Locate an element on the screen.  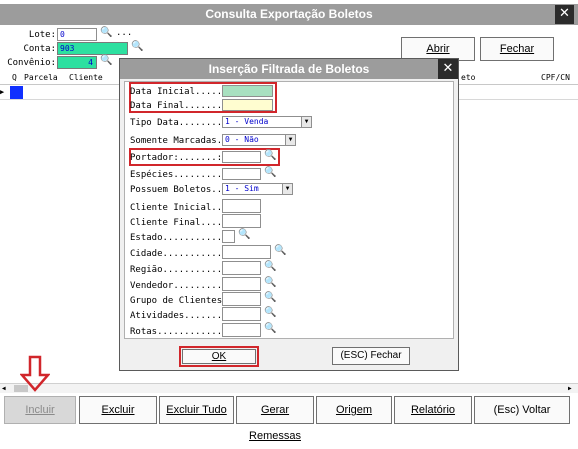
vendedor-input is located at coordinates (241, 284).